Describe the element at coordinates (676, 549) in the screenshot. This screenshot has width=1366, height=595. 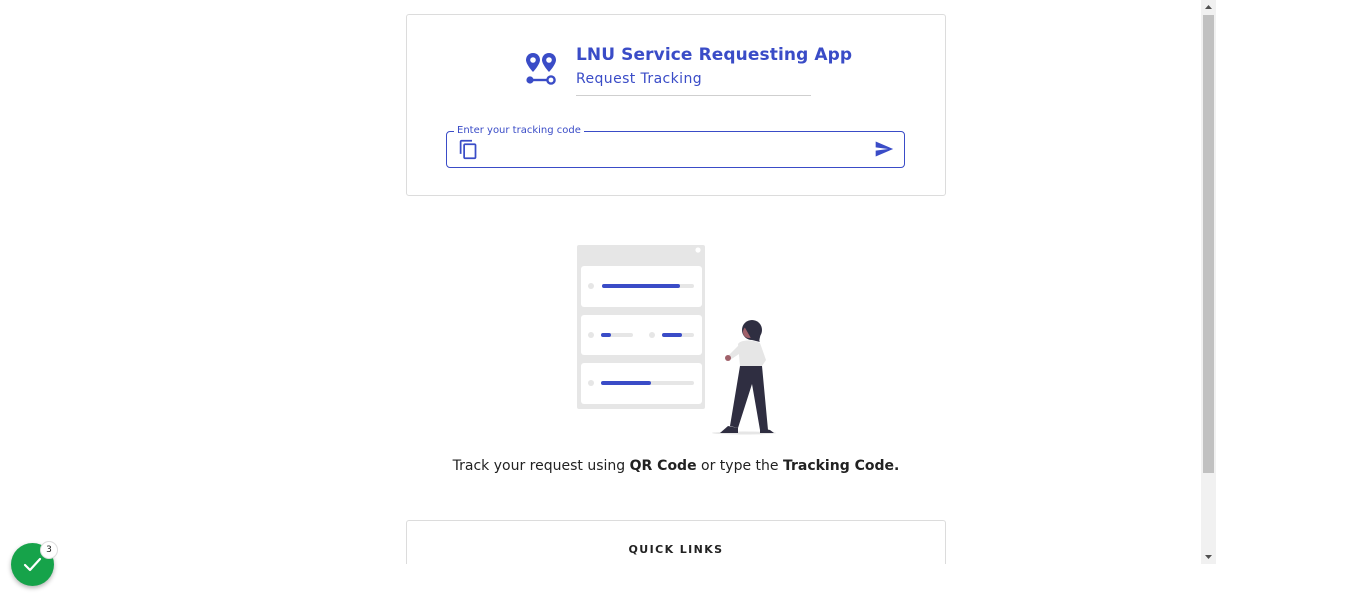
I see `quick-links-title: QUICK LINKS` at that location.